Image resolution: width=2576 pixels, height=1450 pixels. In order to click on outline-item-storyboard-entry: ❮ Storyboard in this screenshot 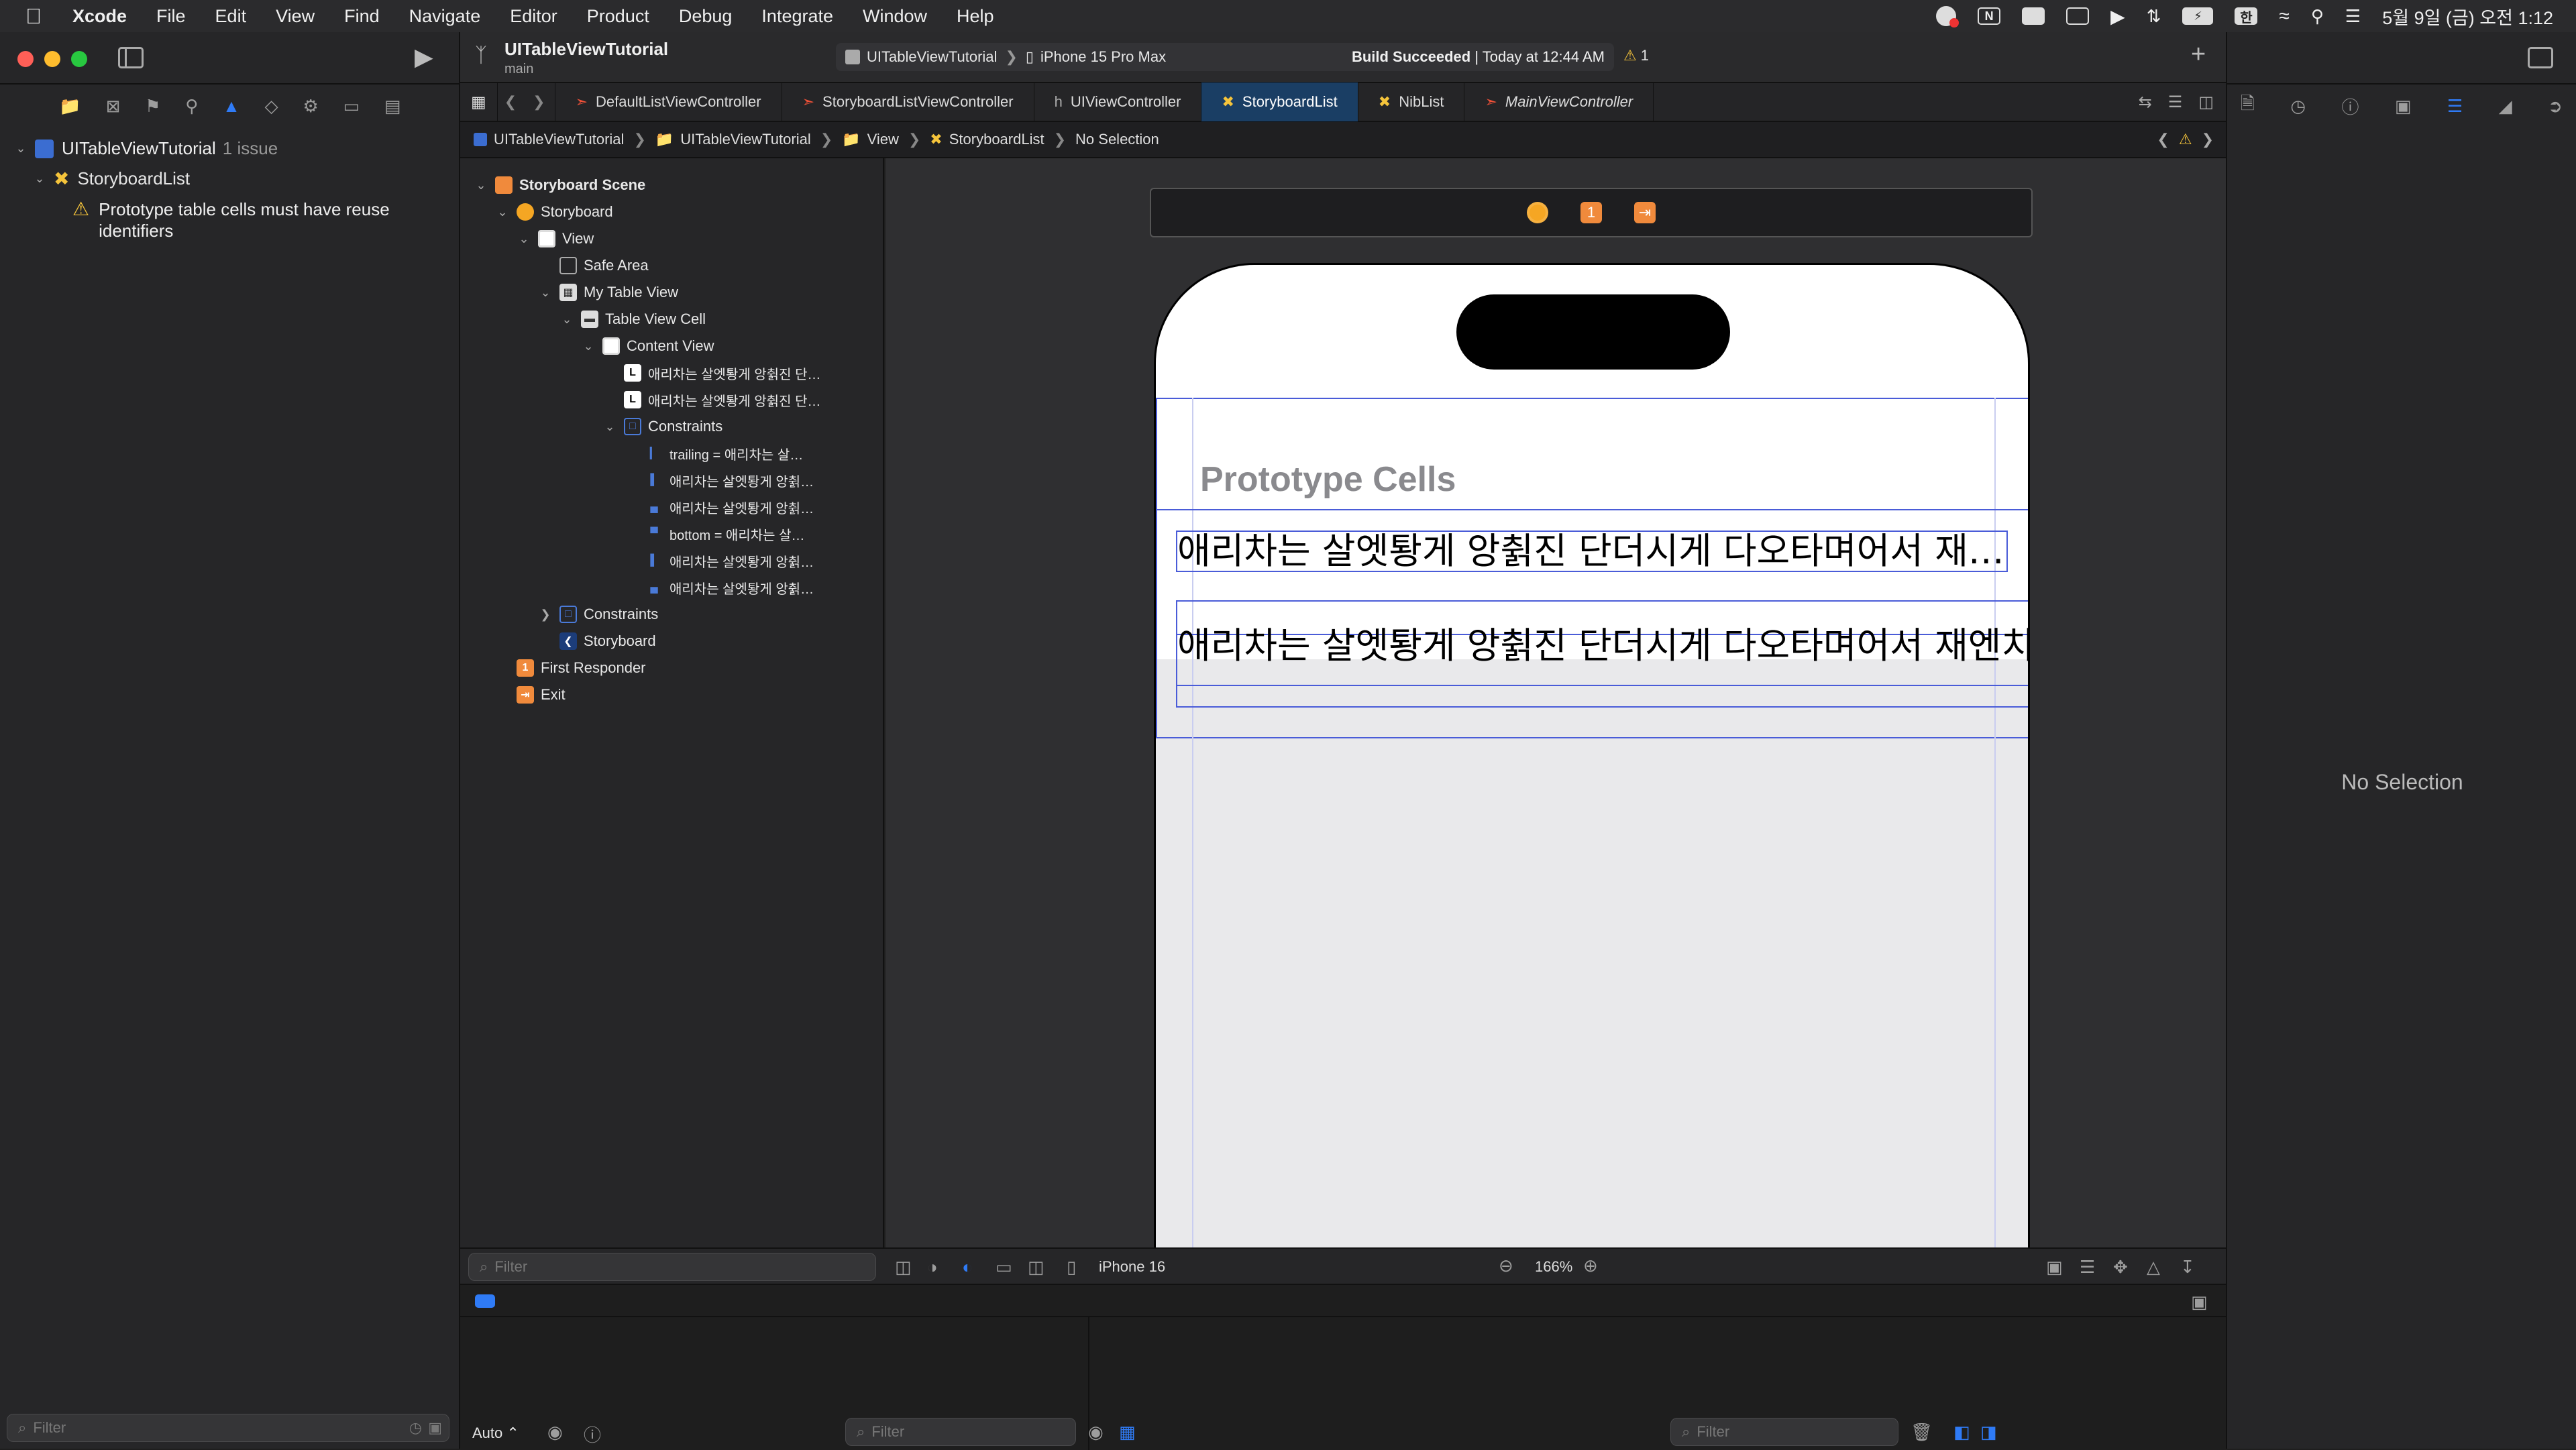, I will do `click(597, 641)`.